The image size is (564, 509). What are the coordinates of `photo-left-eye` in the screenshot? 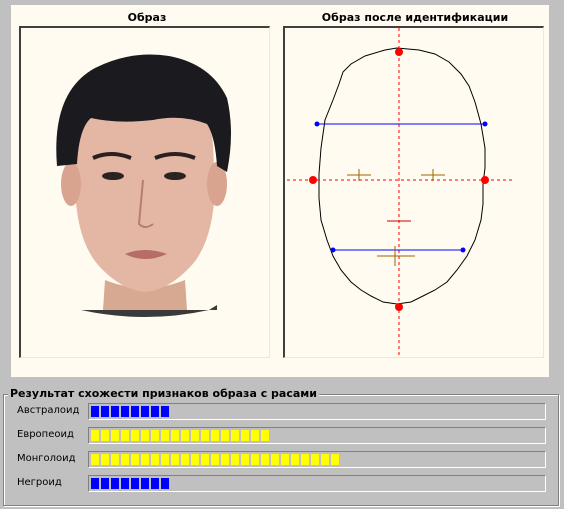 It's located at (113, 176).